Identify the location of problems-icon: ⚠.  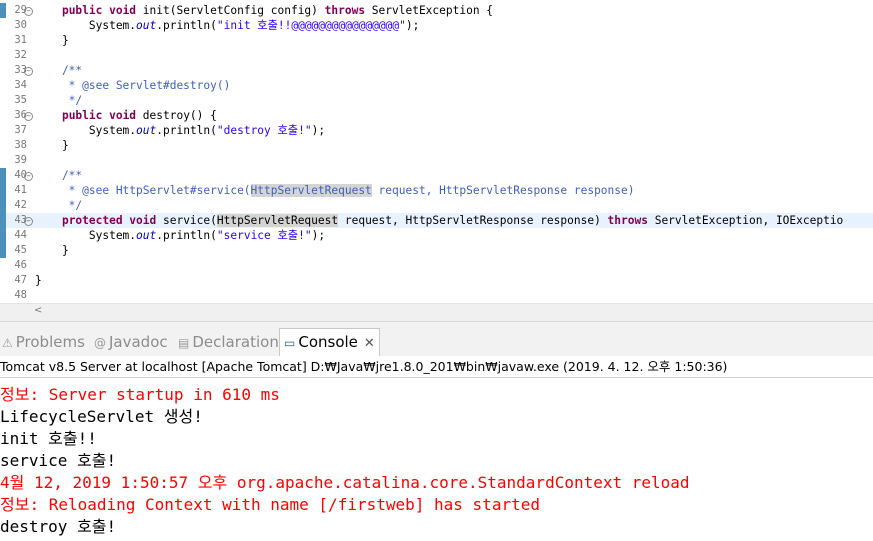
(7, 343).